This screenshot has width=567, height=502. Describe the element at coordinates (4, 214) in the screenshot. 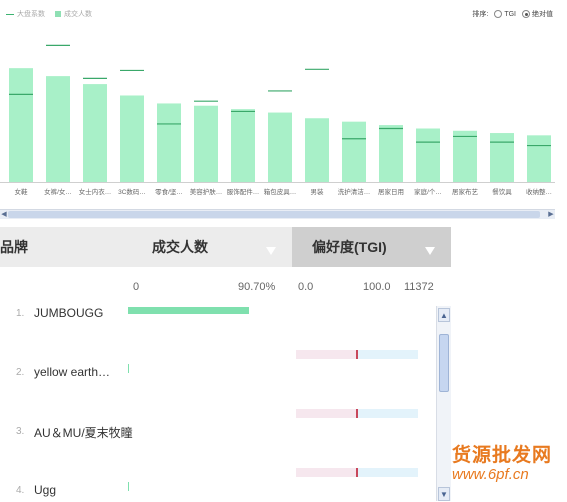

I see `scroll-left-icon: ◀` at that location.